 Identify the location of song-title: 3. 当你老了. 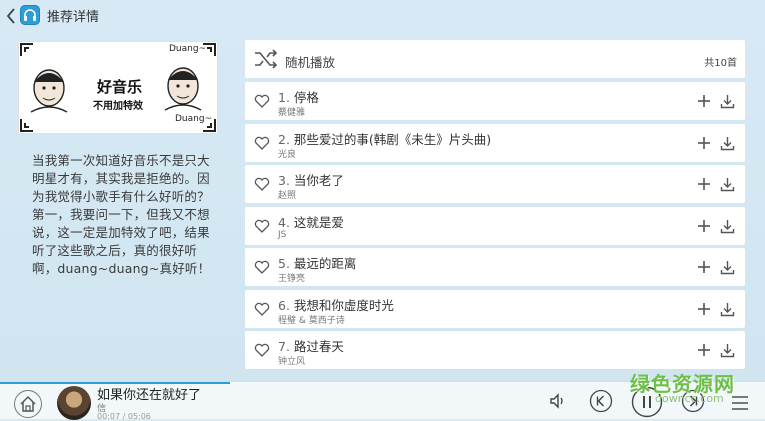
(311, 179).